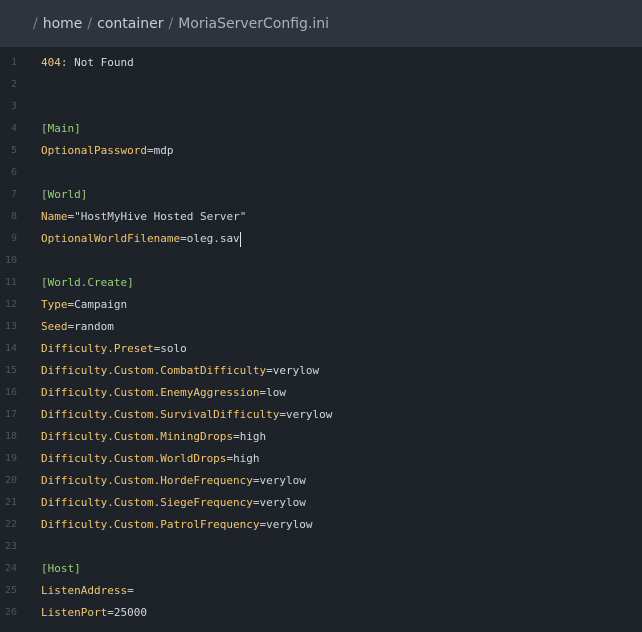 The height and width of the screenshot is (632, 642). Describe the element at coordinates (13, 62) in the screenshot. I see `line-number: 1` at that location.